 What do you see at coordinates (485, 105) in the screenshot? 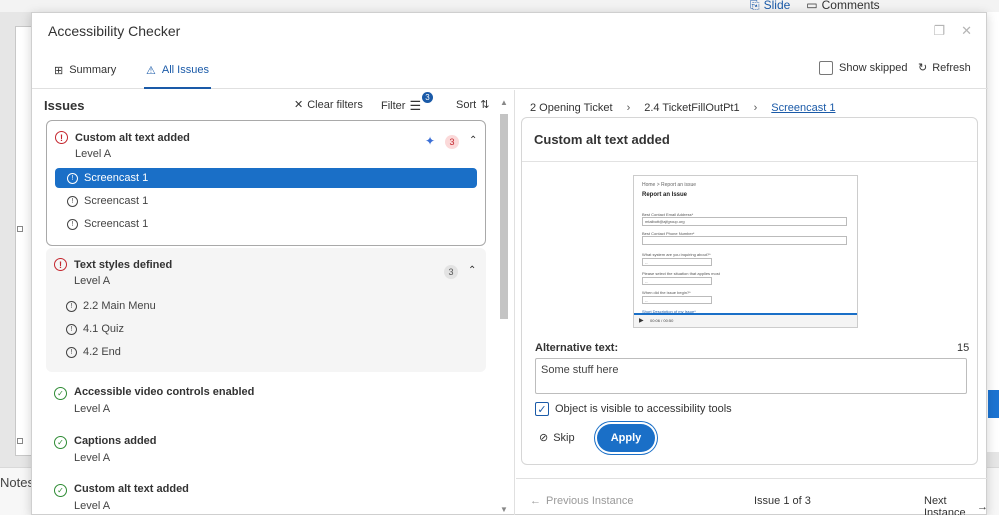
I see `sort-icon: ⇅` at bounding box center [485, 105].